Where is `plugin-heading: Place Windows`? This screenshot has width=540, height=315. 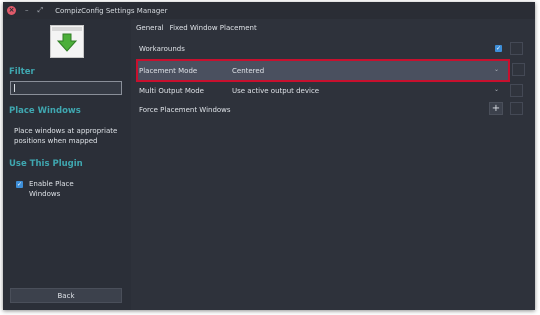 plugin-heading: Place Windows is located at coordinates (45, 111).